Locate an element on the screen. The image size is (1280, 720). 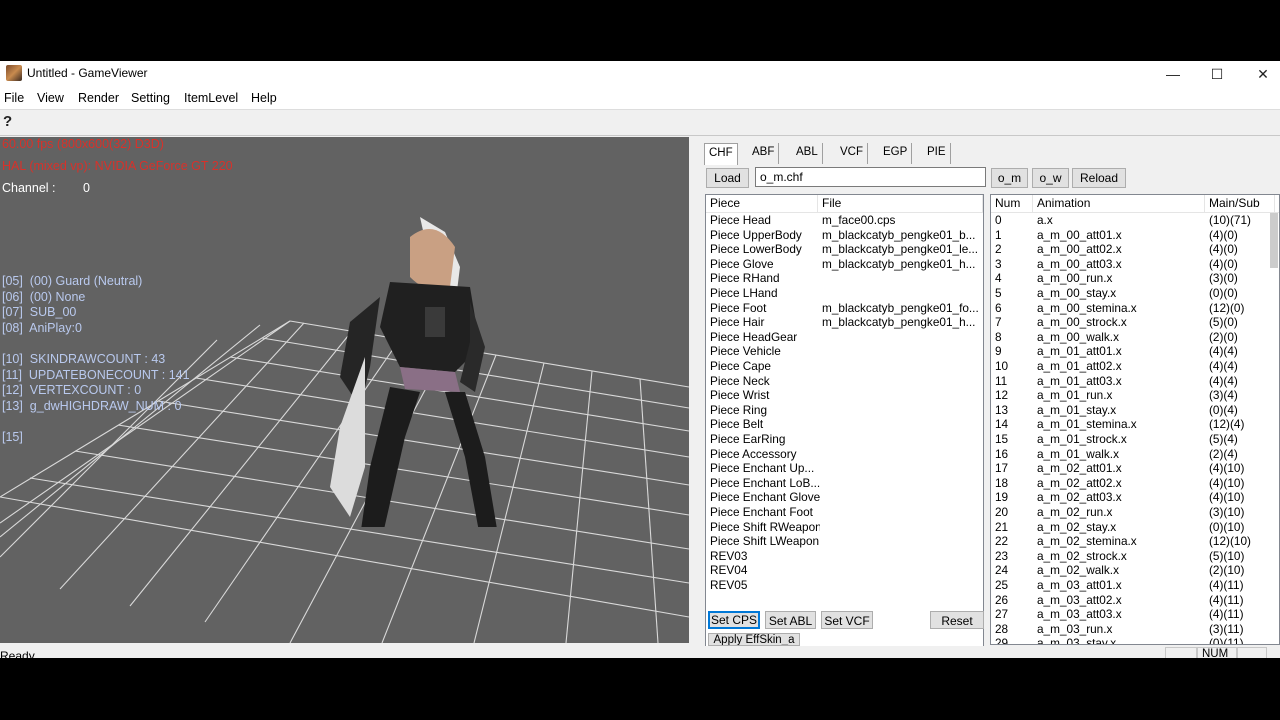
animation-row: 11 a_m_01_att03.x (4)(4) is located at coordinates (1131, 381).